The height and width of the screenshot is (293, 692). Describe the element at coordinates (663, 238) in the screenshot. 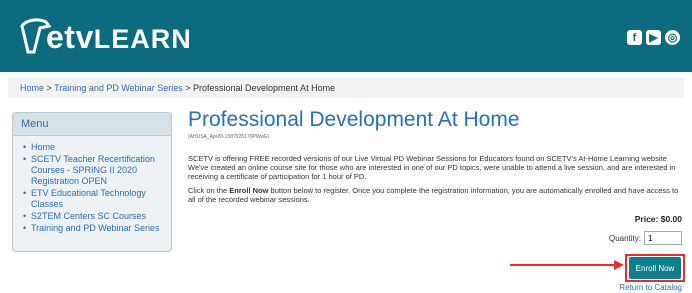

I see `quantity-input` at that location.